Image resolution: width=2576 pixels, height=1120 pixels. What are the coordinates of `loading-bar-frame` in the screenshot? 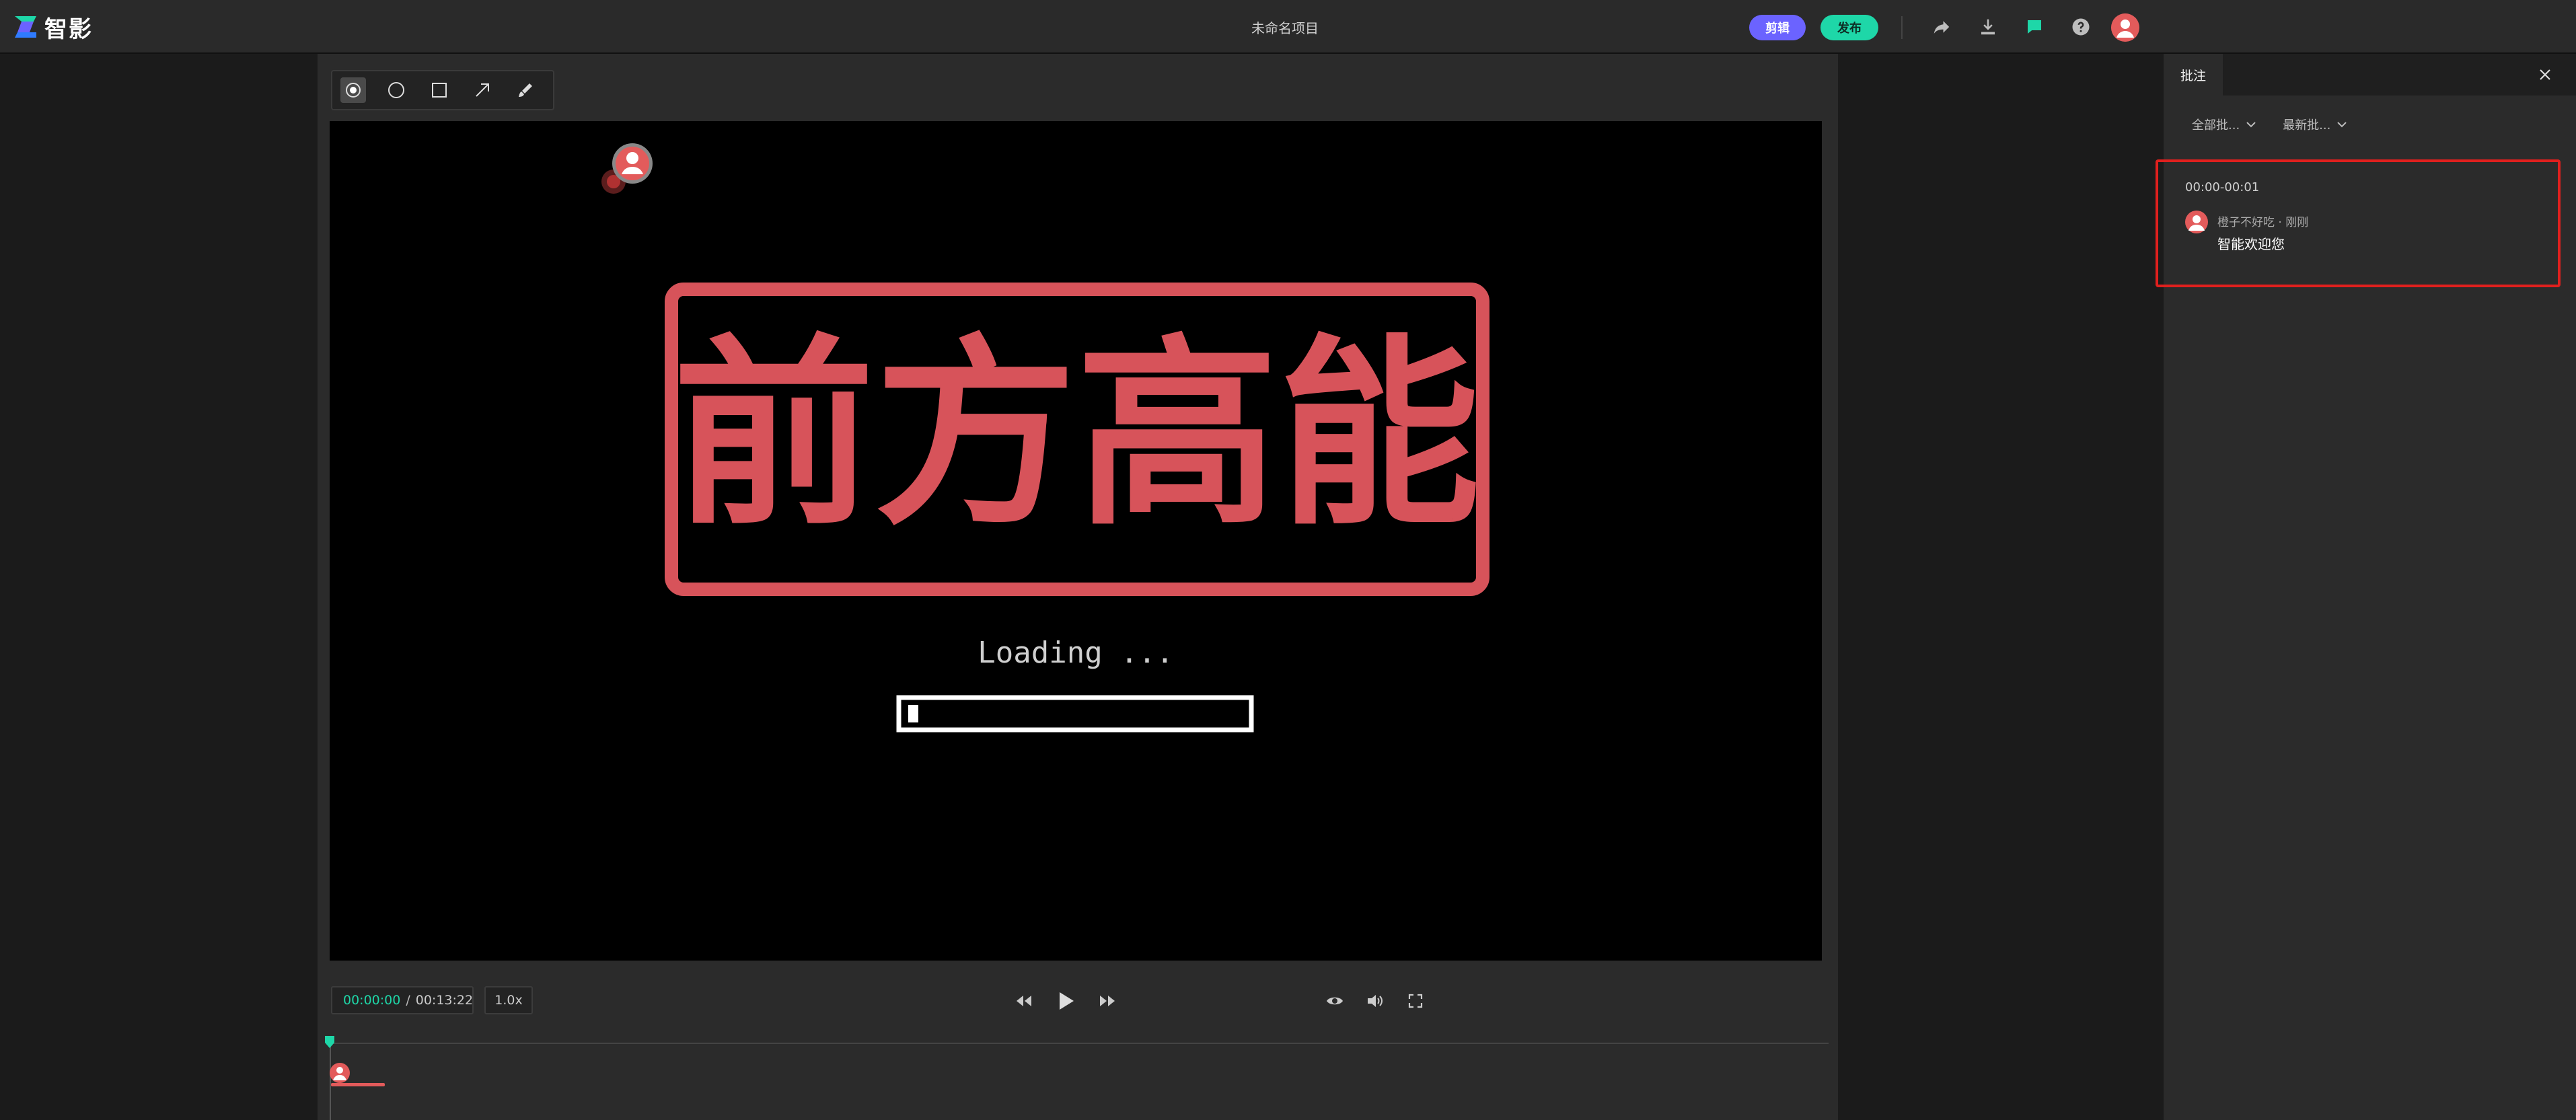 It's located at (1075, 714).